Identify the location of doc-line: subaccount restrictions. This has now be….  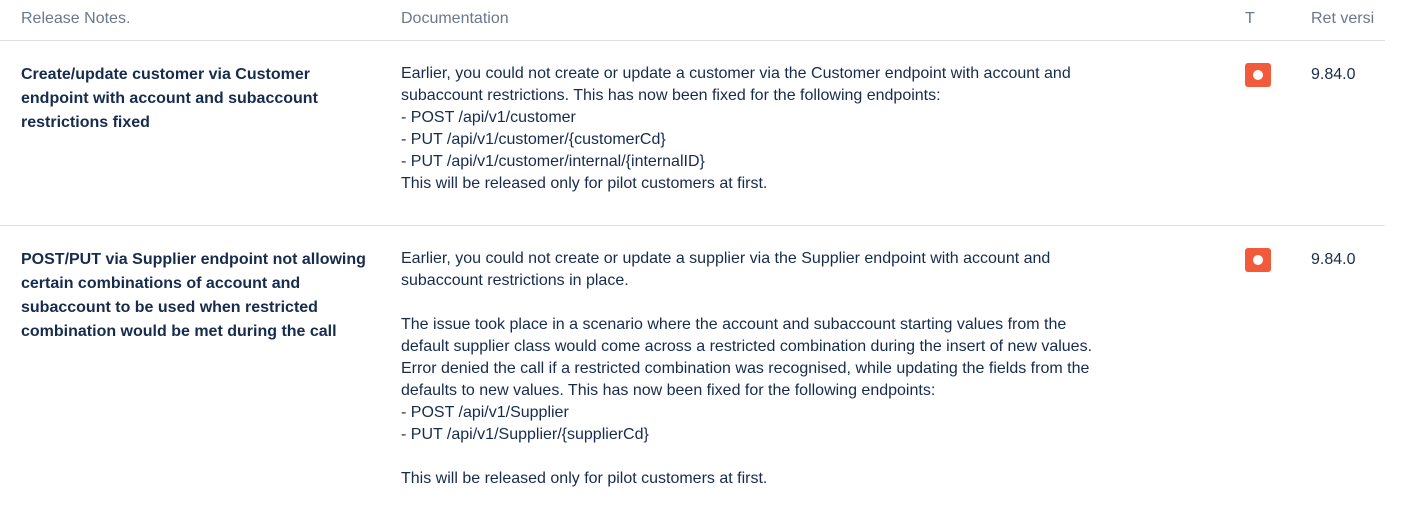
(671, 95).